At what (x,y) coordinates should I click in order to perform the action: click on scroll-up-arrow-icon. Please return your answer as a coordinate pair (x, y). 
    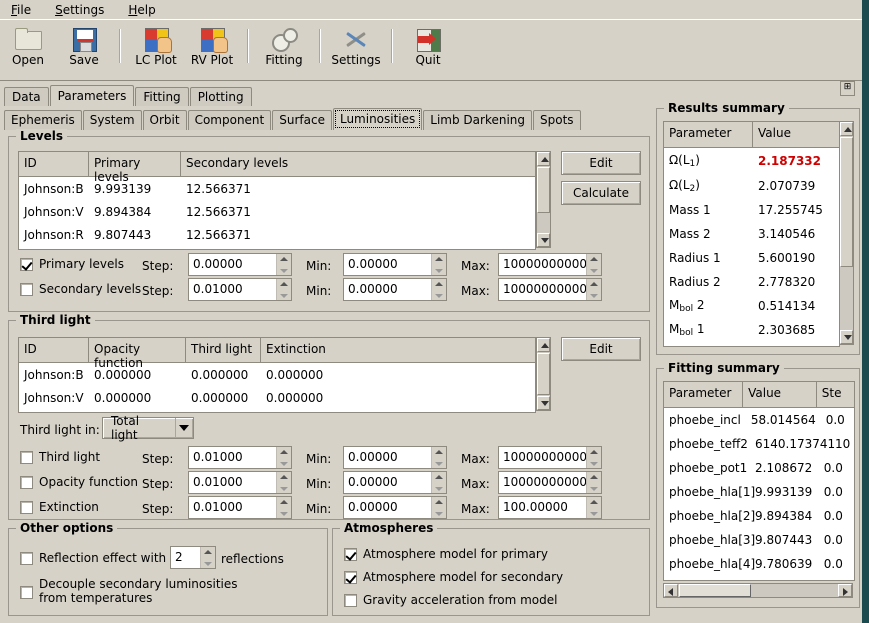
    Looking at the image, I should click on (543, 159).